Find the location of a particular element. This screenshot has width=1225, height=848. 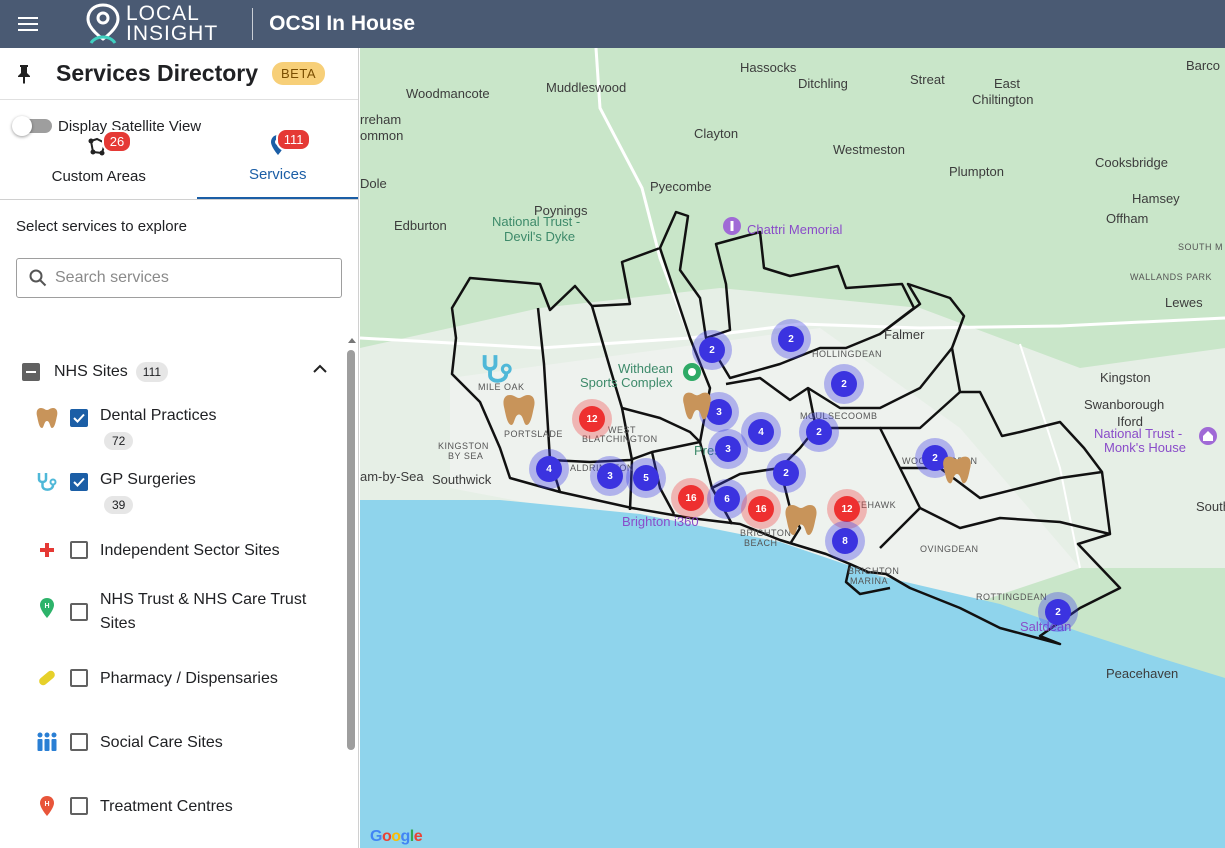

search-box is located at coordinates (179, 278).